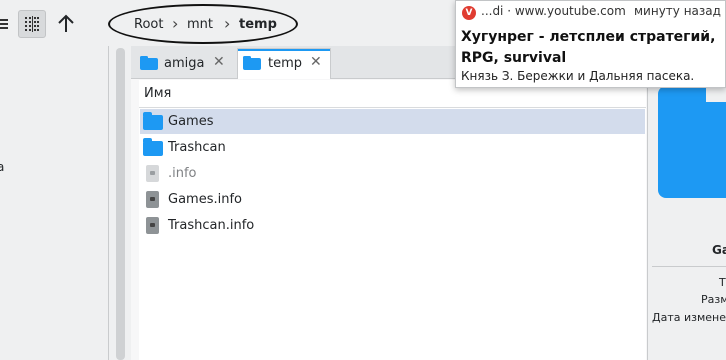 The width and height of the screenshot is (726, 360). What do you see at coordinates (191, 121) in the screenshot?
I see `file-name: Games` at bounding box center [191, 121].